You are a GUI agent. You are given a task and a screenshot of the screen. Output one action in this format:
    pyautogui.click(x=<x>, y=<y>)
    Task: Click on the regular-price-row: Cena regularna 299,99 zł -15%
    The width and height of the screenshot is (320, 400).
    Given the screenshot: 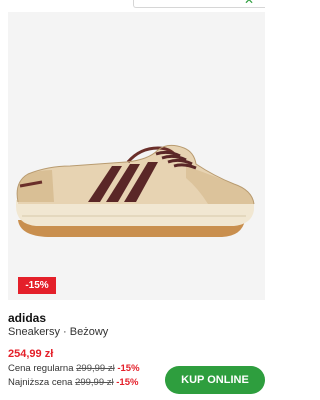 What is the action you would take?
    pyautogui.click(x=74, y=368)
    